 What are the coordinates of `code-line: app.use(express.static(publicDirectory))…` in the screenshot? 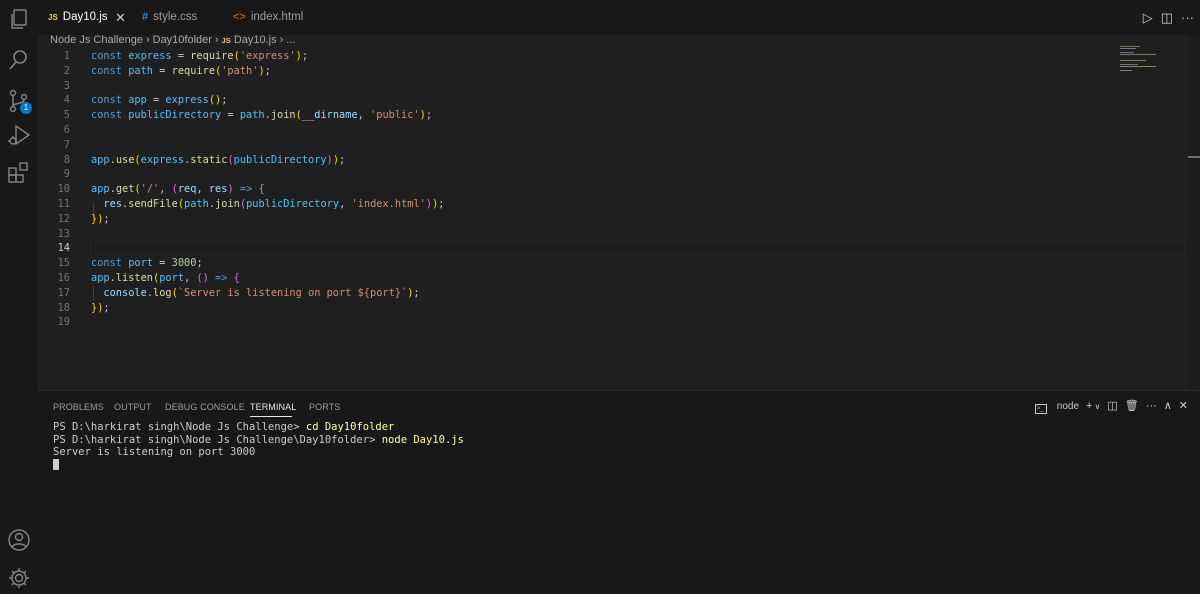 It's located at (218, 160).